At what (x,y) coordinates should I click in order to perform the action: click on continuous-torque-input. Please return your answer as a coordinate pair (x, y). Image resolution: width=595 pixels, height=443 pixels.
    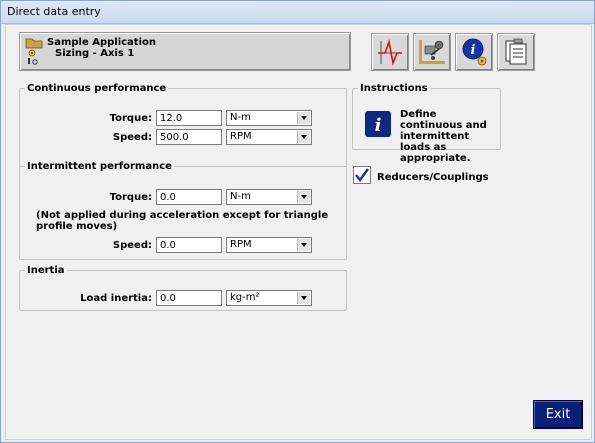
    Looking at the image, I should click on (189, 118).